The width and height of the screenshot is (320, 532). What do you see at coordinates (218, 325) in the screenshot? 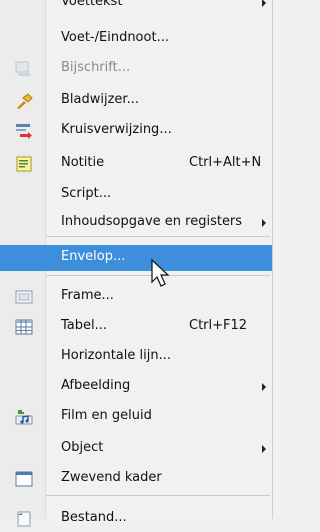
I see `shortcut-label: Ctrl+F12` at bounding box center [218, 325].